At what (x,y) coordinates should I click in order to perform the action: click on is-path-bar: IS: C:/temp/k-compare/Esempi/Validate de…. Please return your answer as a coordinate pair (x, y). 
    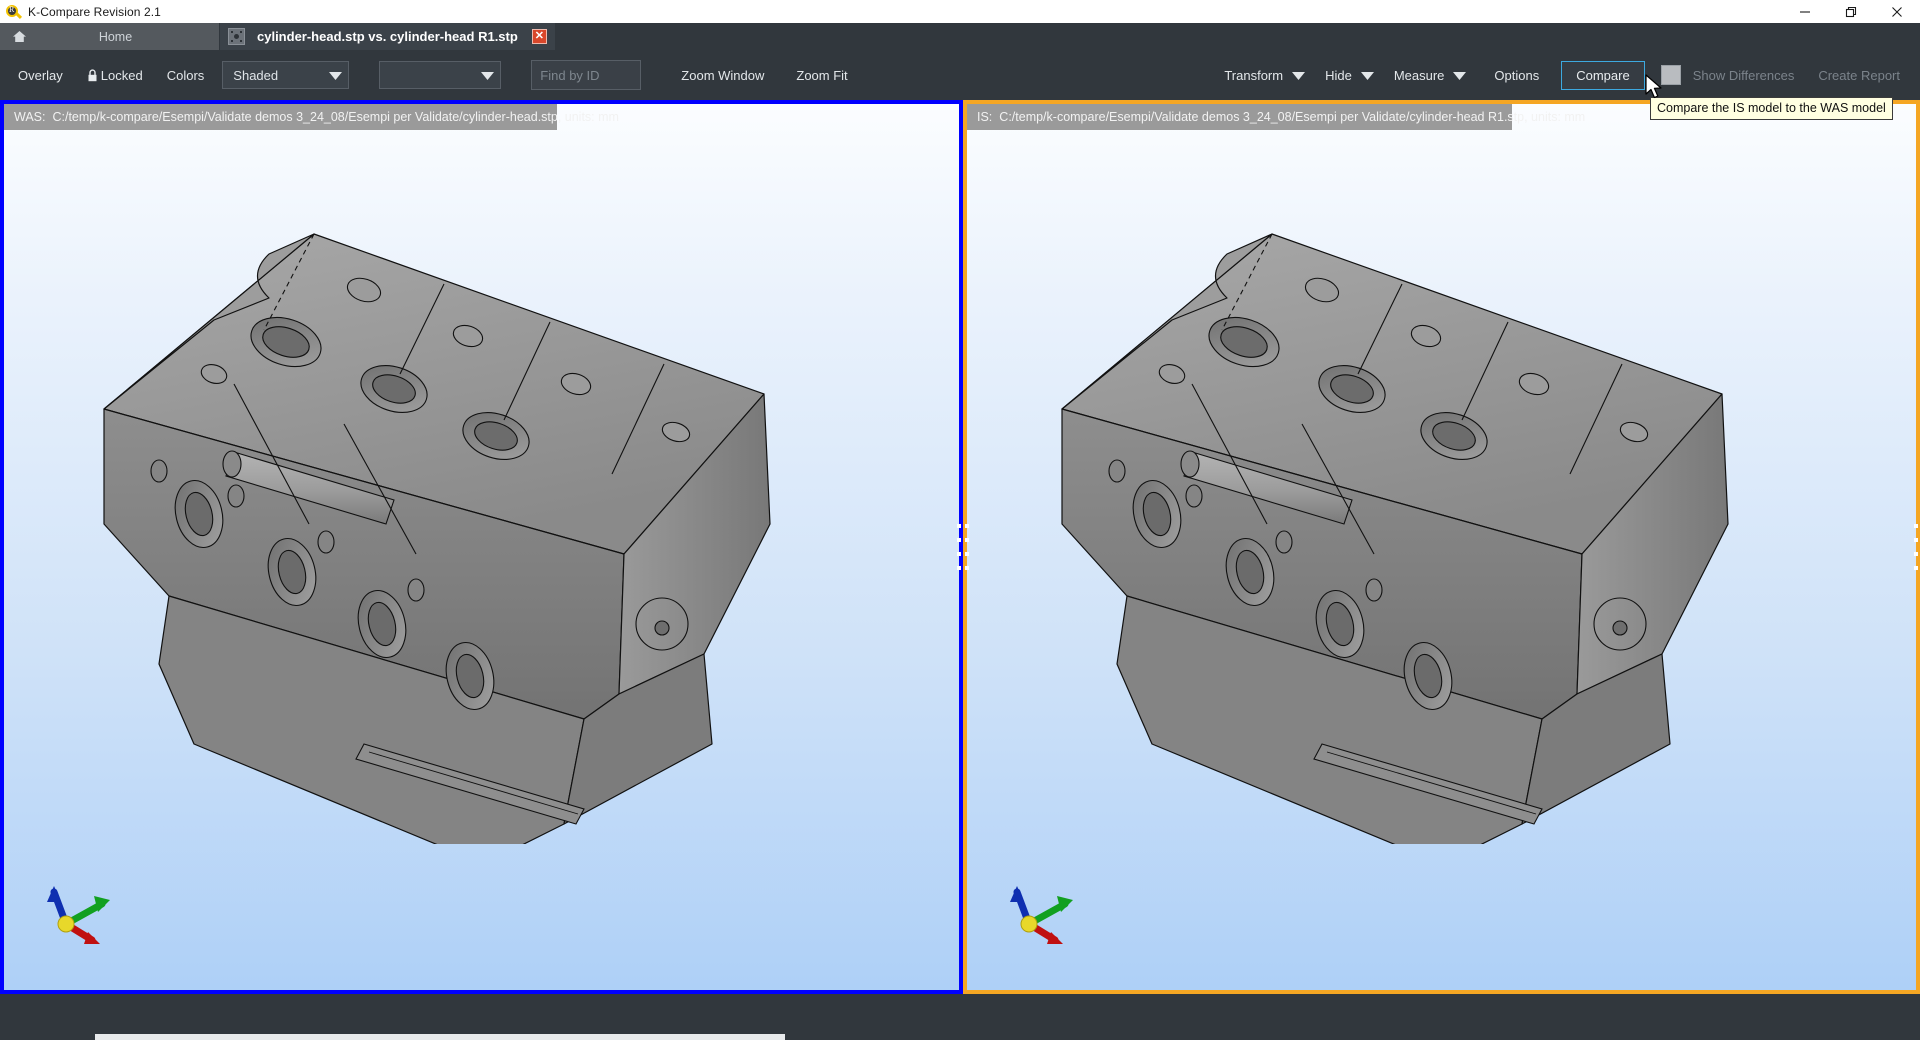
    Looking at the image, I should click on (1276, 117).